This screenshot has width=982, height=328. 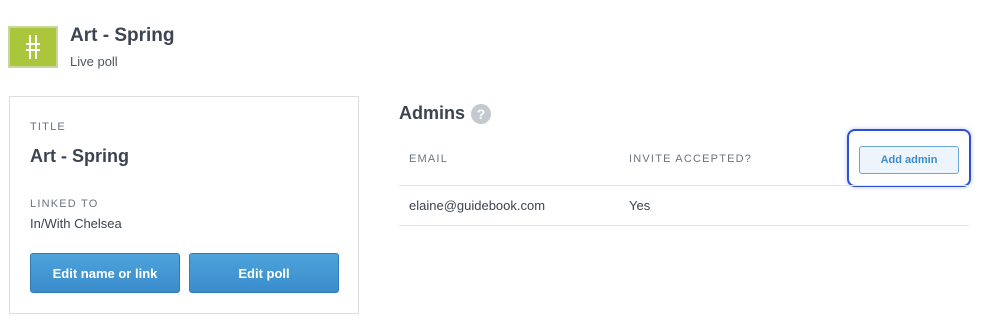 What do you see at coordinates (429, 159) in the screenshot?
I see `email-column-header: EMAIL` at bounding box center [429, 159].